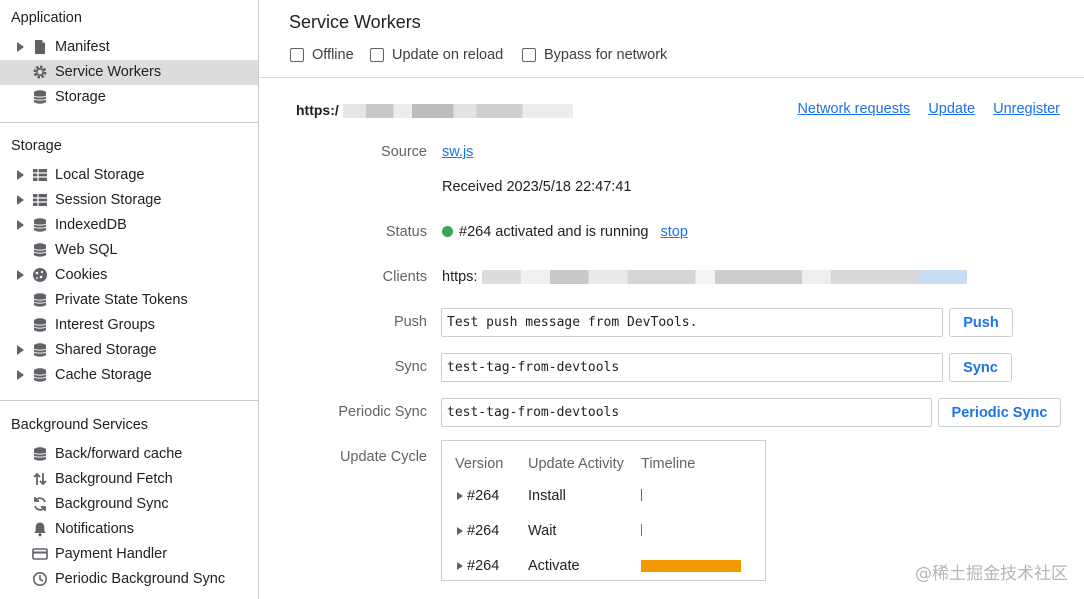  Describe the element at coordinates (105, 325) in the screenshot. I see `sidebar-item-label: Interest Groups` at that location.